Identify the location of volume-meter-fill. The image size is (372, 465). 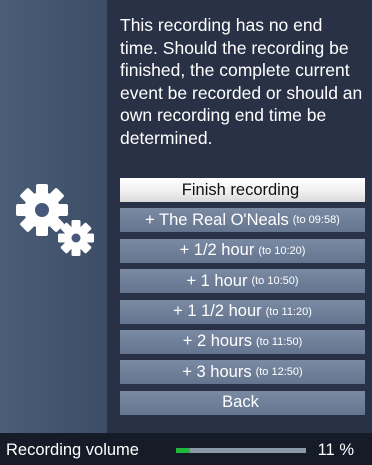
(183, 450).